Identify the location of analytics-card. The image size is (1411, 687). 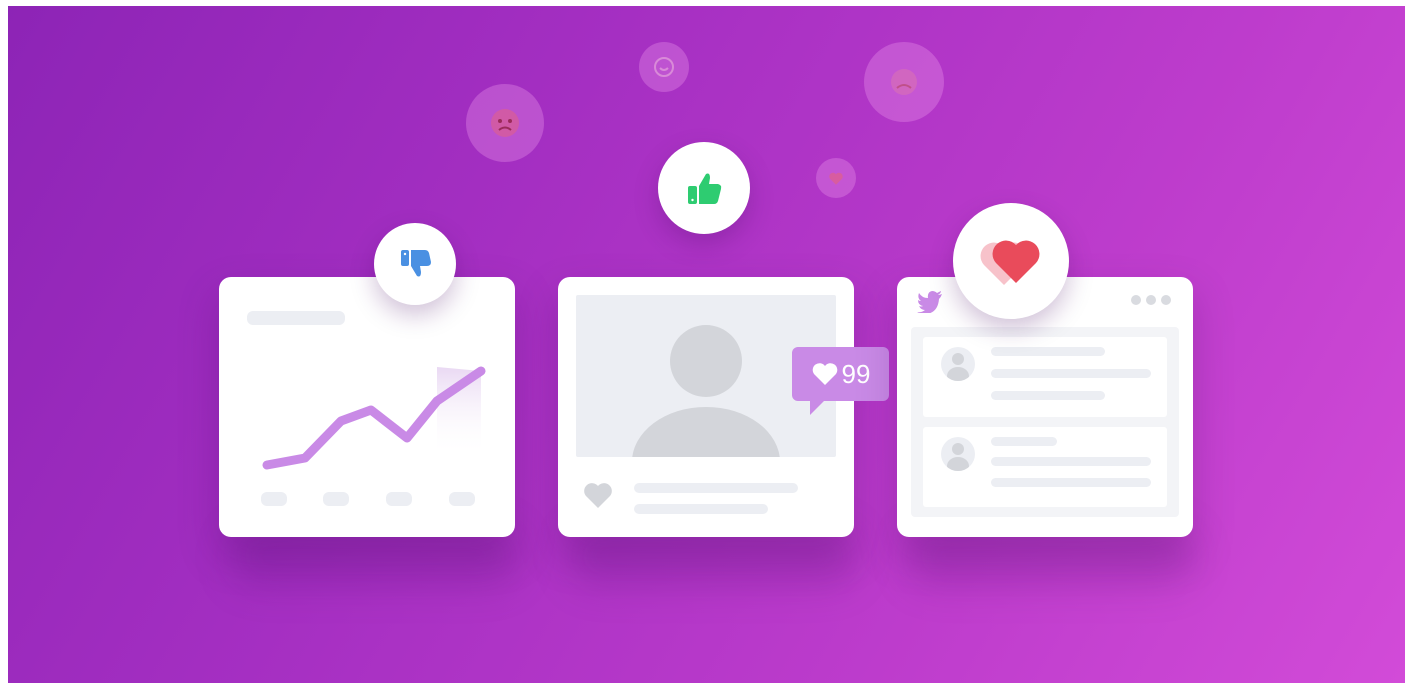
(367, 407).